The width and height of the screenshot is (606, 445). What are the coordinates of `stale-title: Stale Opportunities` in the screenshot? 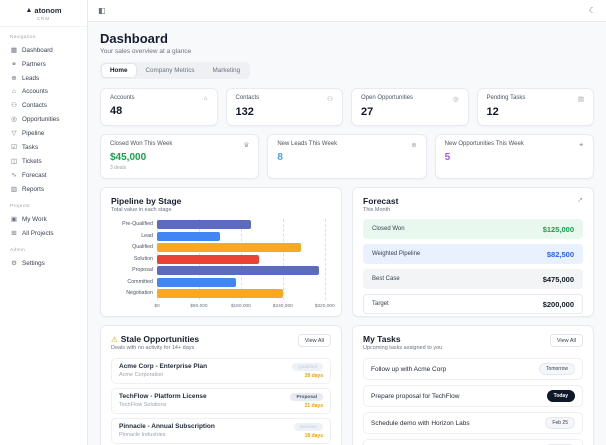 It's located at (160, 339).